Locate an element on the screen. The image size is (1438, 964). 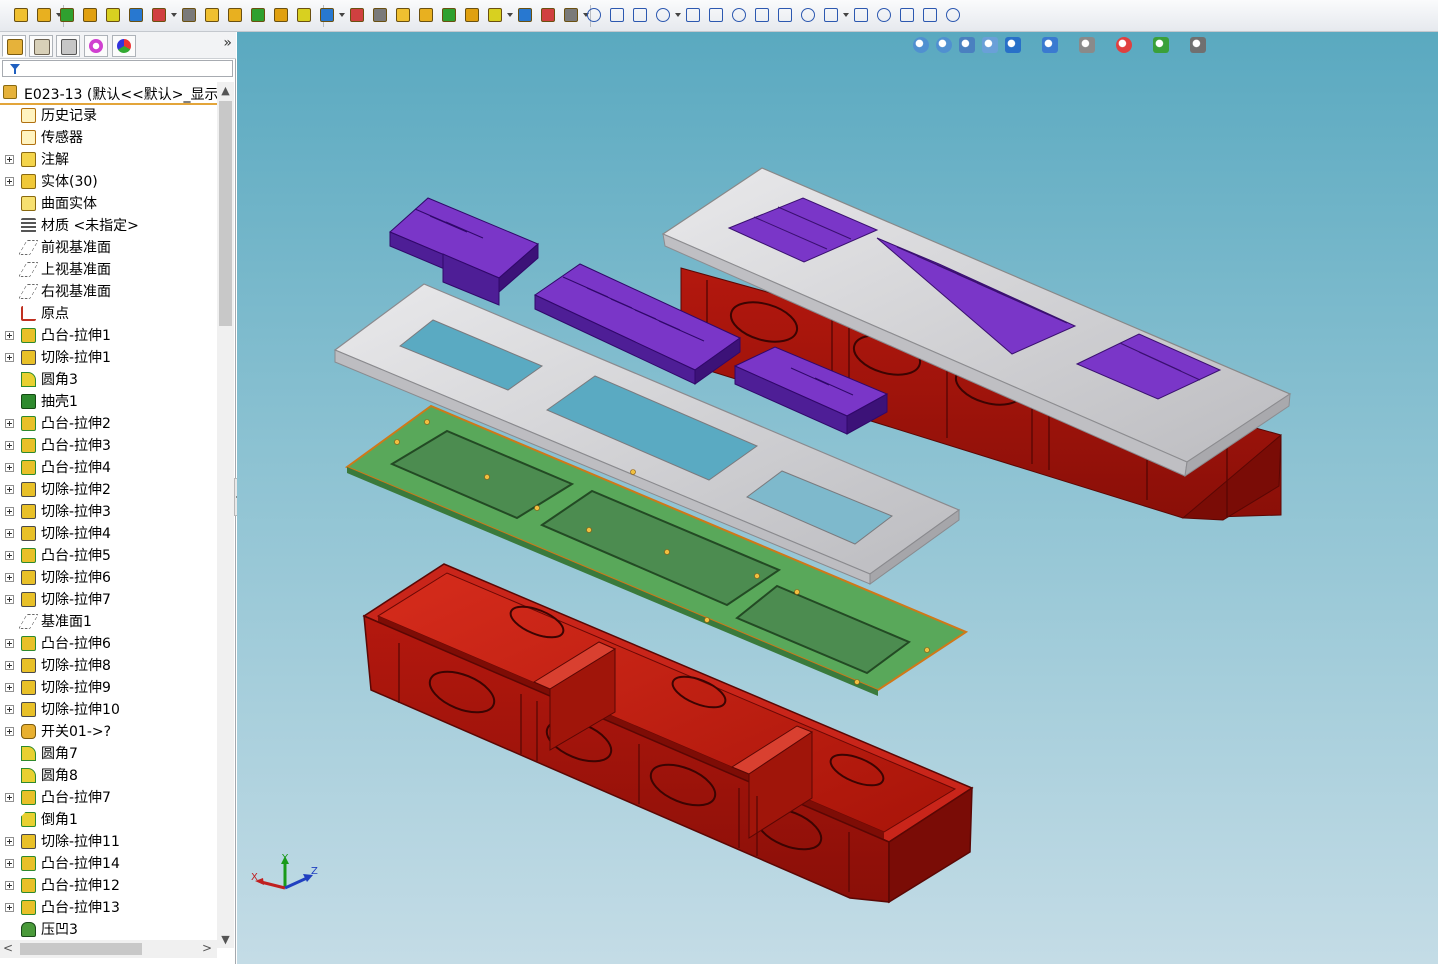
scroll-up-icon: ▲ is located at coordinates (225, 90).